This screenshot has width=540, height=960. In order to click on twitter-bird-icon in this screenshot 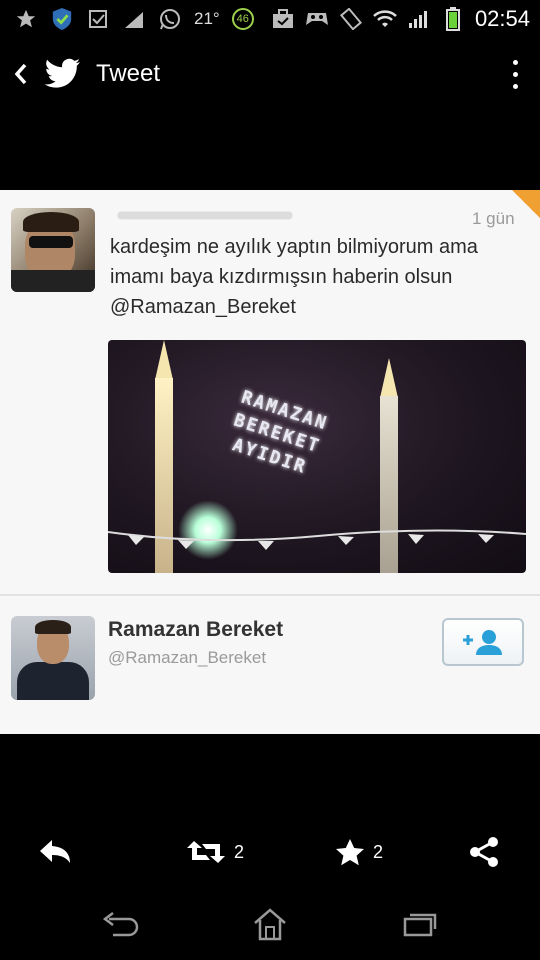, I will do `click(63, 74)`.